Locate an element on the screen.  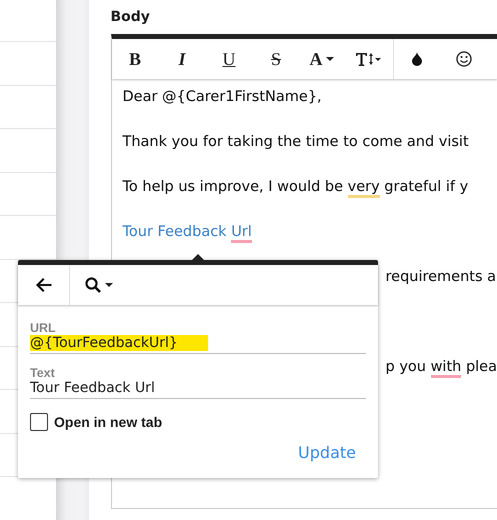
link-text: Tour Feedback Url is located at coordinates (187, 233).